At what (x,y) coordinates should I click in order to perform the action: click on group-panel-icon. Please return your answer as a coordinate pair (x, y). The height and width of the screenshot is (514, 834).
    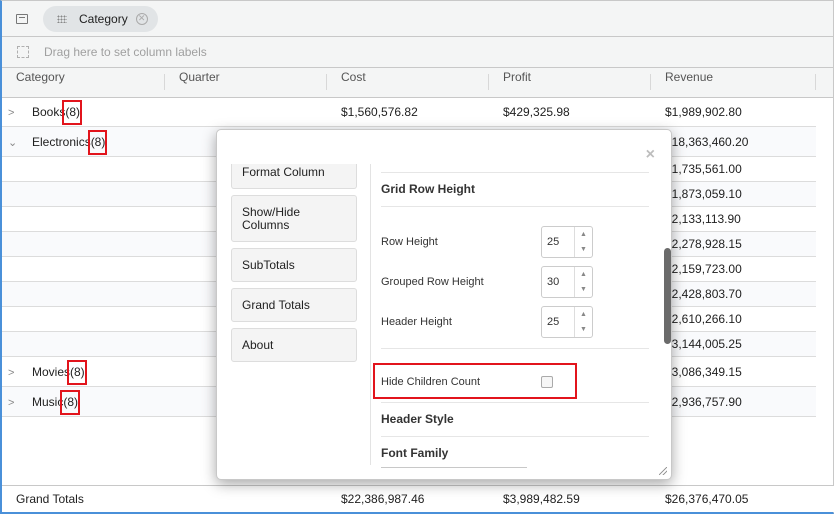
    Looking at the image, I should click on (22, 18).